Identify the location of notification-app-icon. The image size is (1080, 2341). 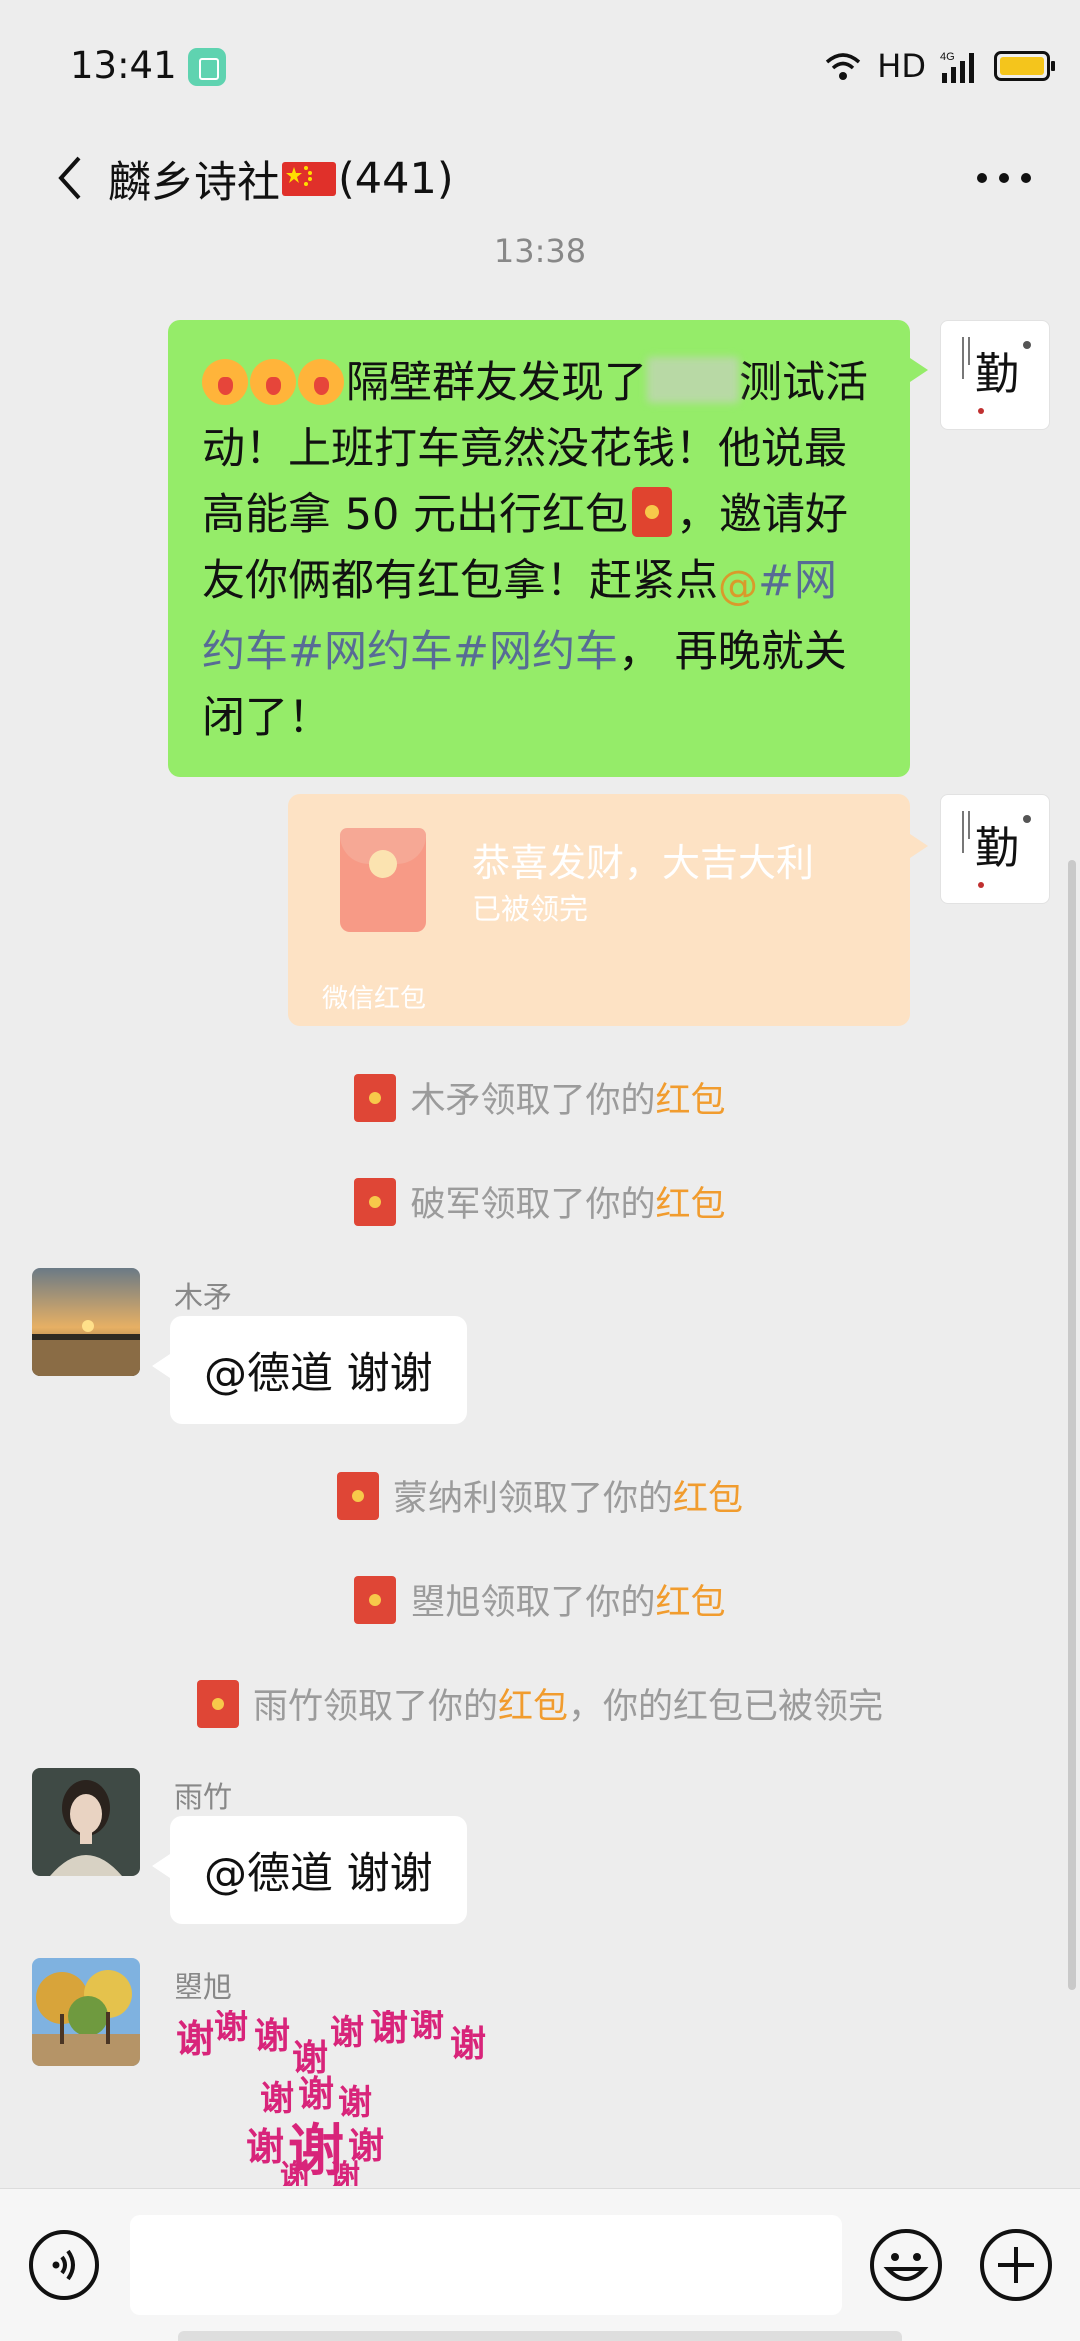
(207, 67).